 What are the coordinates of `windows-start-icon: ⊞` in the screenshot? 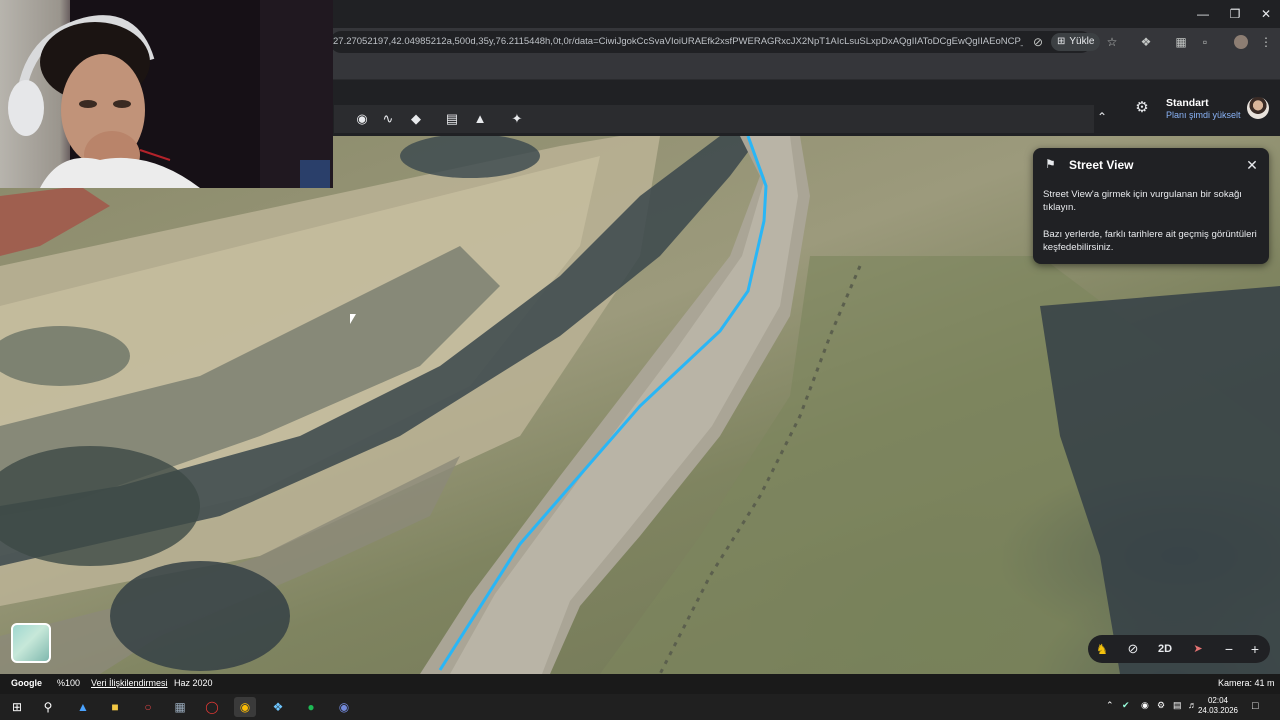 It's located at (17, 707).